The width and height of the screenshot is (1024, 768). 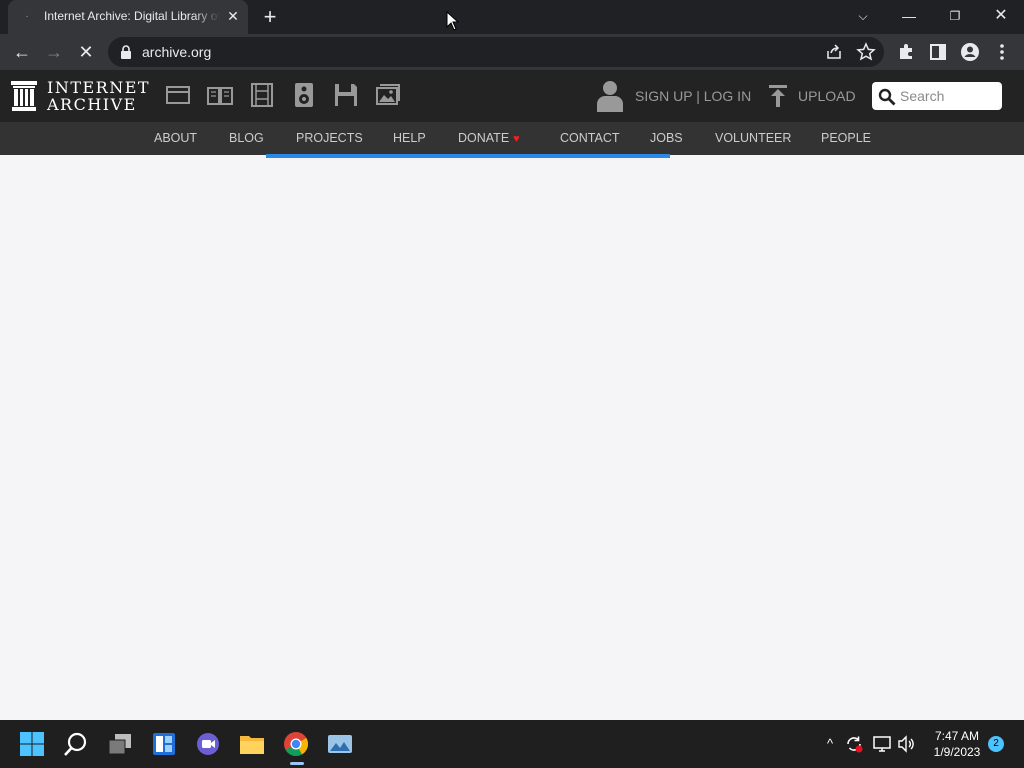 I want to click on lock-icon, so click(x=126, y=52).